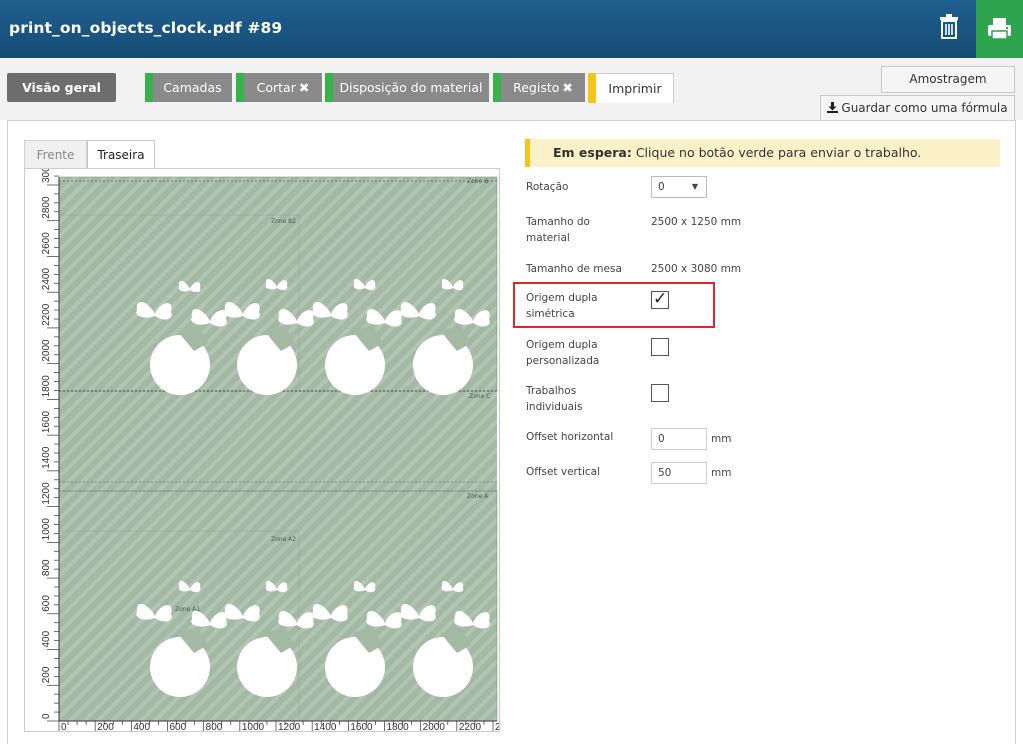 Image resolution: width=1023 pixels, height=744 pixels. What do you see at coordinates (46, 638) in the screenshot?
I see `y-tick-label: 400` at bounding box center [46, 638].